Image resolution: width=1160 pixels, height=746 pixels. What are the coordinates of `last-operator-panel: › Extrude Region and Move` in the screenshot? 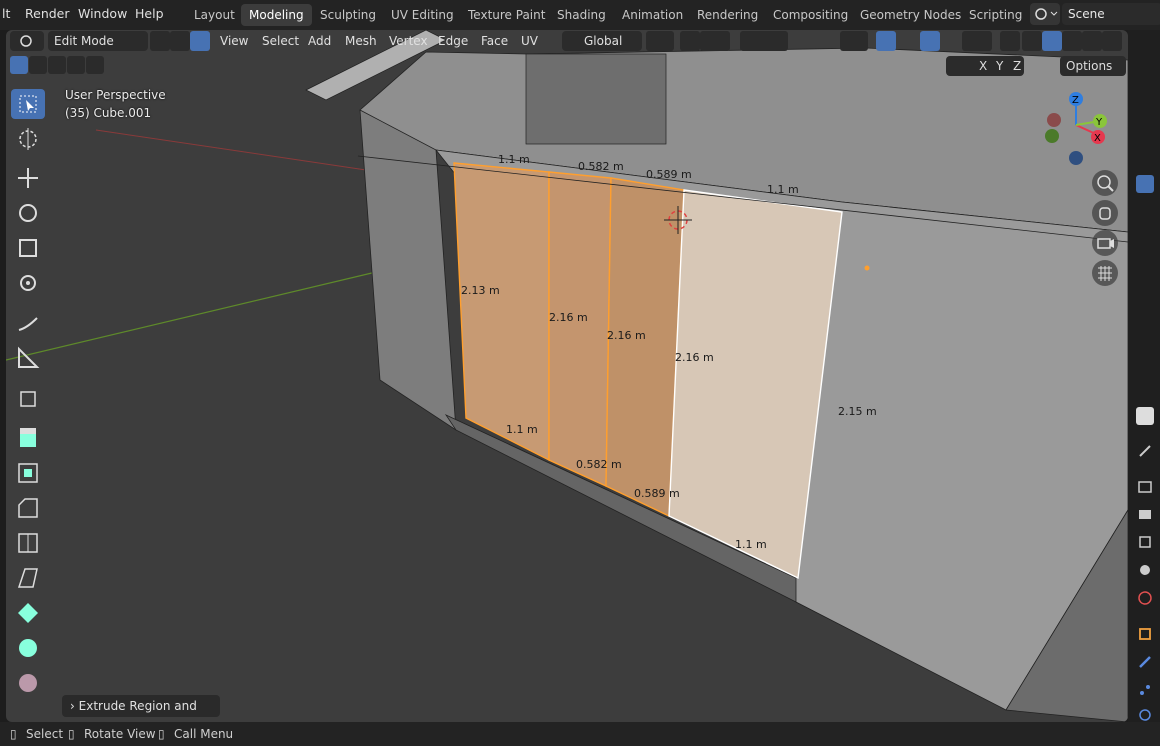 It's located at (141, 715).